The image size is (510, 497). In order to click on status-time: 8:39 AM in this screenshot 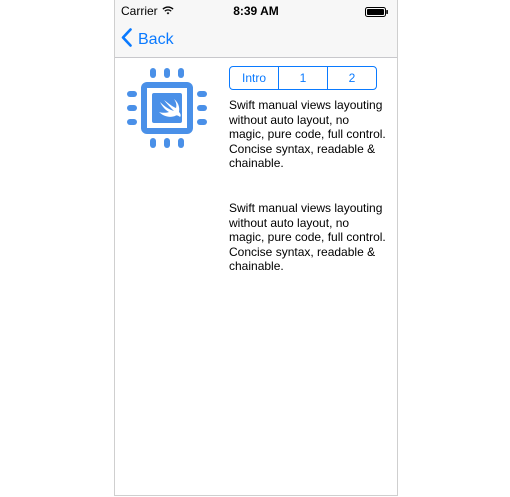, I will do `click(256, 11)`.